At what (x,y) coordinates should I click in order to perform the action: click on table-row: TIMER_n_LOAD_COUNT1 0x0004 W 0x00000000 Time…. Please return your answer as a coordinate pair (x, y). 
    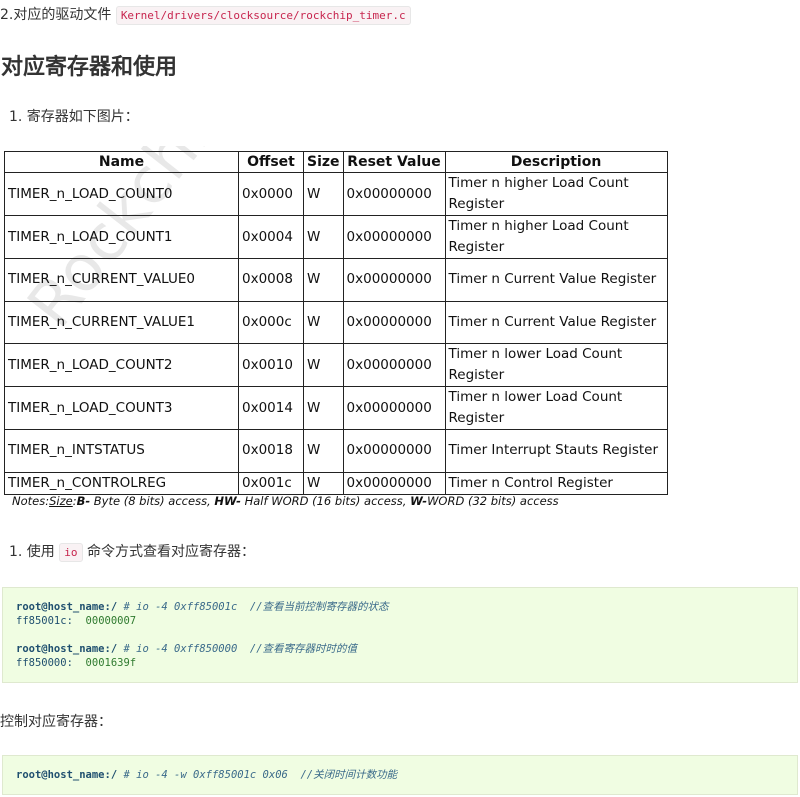
    Looking at the image, I should click on (336, 237).